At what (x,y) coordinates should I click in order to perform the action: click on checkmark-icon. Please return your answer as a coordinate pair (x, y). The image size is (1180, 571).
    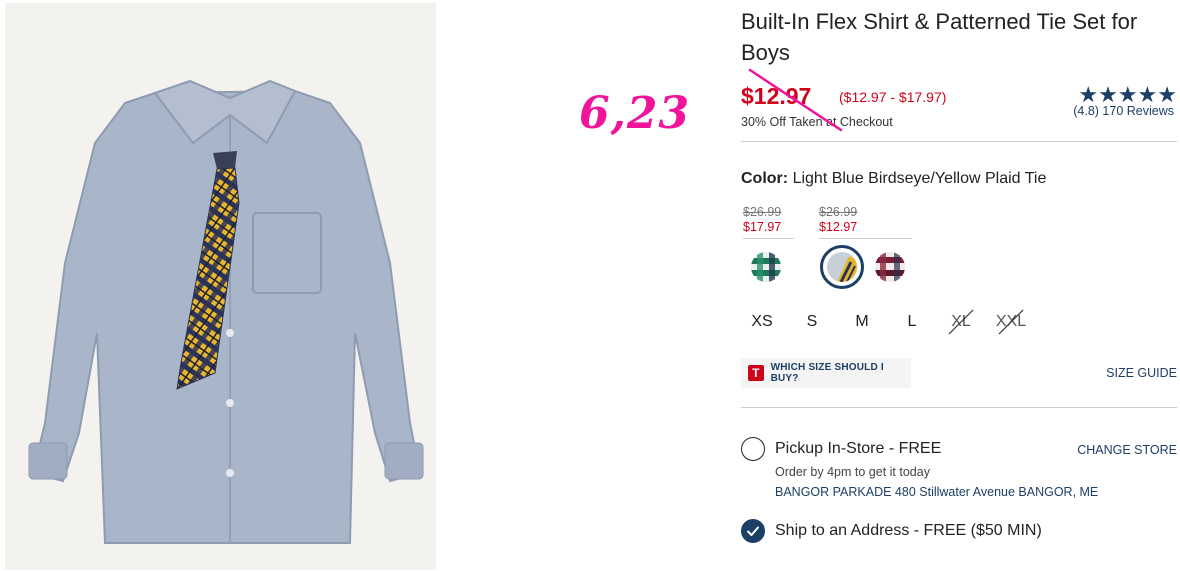
    Looking at the image, I should click on (753, 531).